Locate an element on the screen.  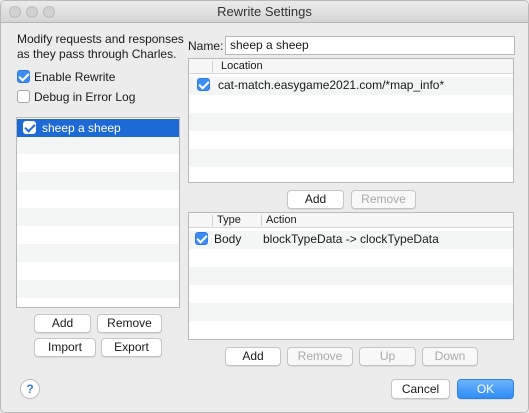
table-row: cat-match.easygame2021.com/*map_info* is located at coordinates (351, 85).